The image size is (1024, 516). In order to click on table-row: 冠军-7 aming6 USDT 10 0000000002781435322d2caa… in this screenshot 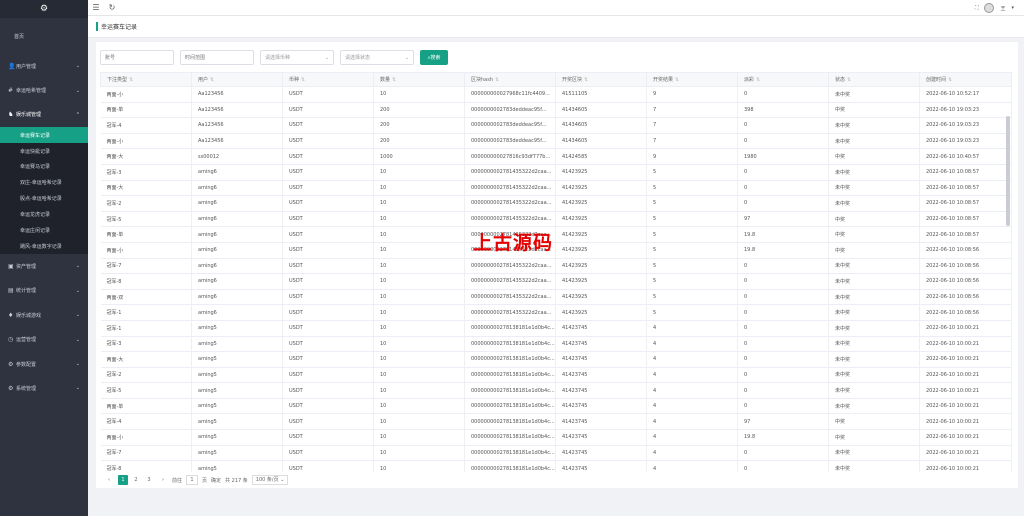, I will do `click(556, 266)`.